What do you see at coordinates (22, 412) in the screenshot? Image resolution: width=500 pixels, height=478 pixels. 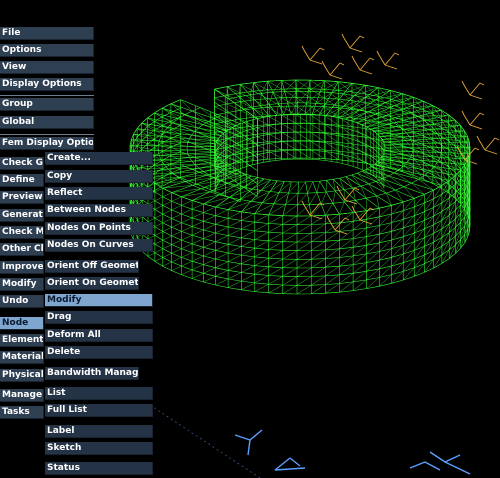 I see `main-menu-item-tasks: Tasks` at bounding box center [22, 412].